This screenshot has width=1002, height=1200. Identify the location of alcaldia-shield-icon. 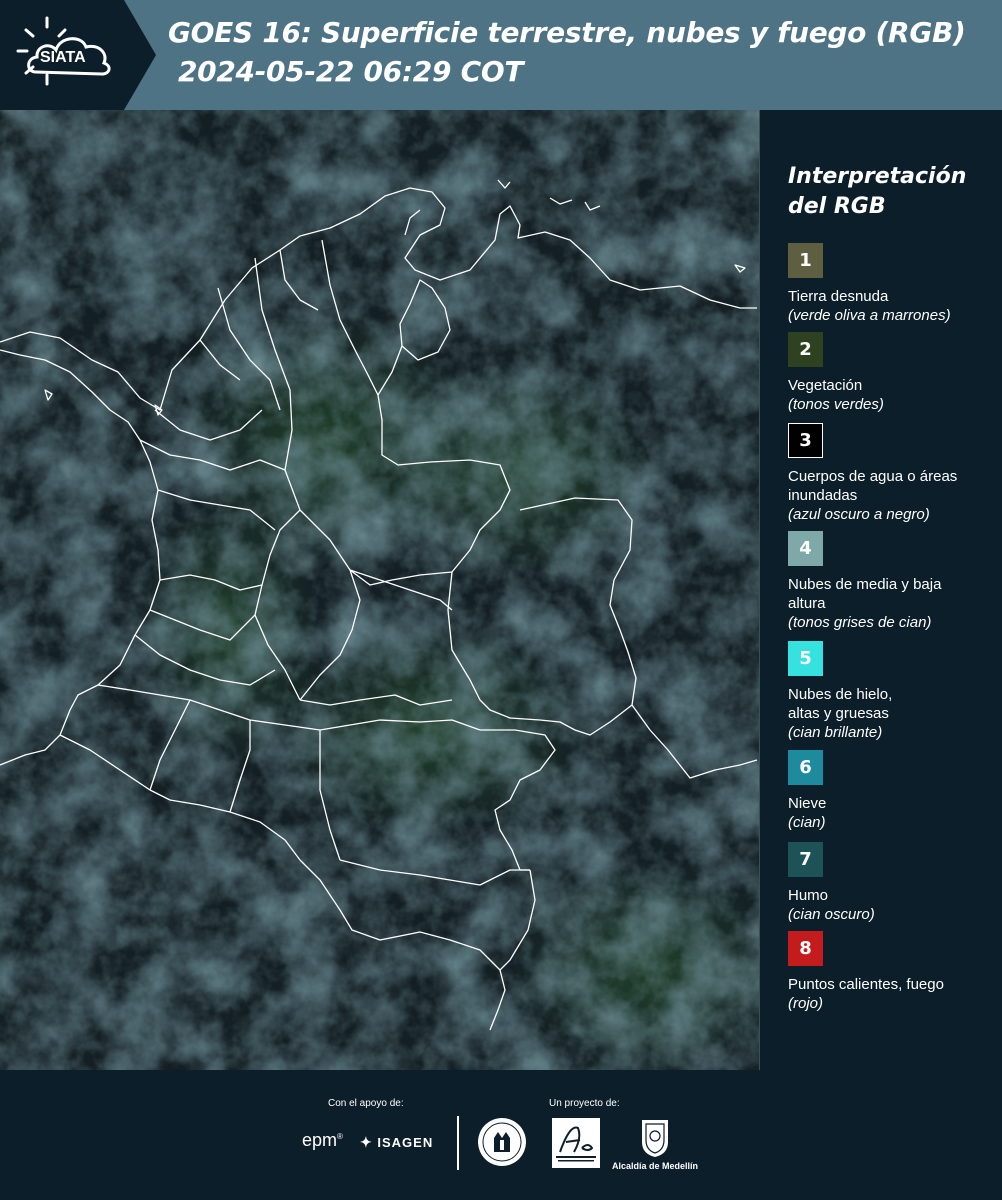
(655, 1138).